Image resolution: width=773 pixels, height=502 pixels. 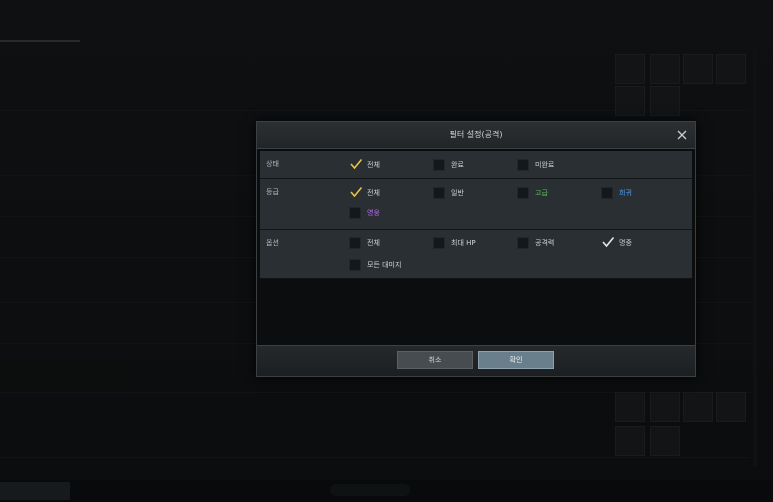 I want to click on option-label: 미완료, so click(x=545, y=165).